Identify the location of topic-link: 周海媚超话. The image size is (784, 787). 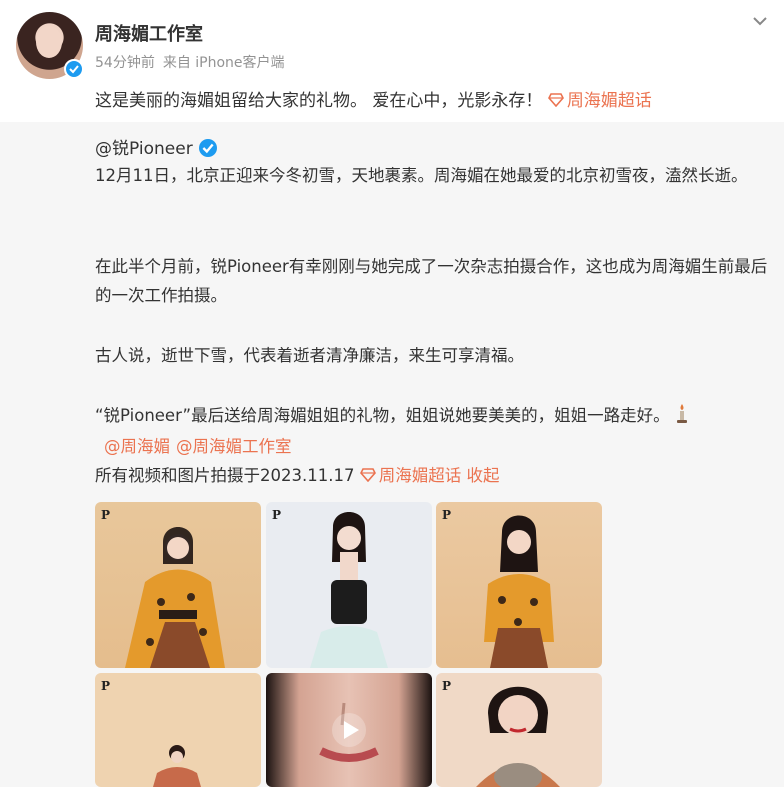
(599, 101).